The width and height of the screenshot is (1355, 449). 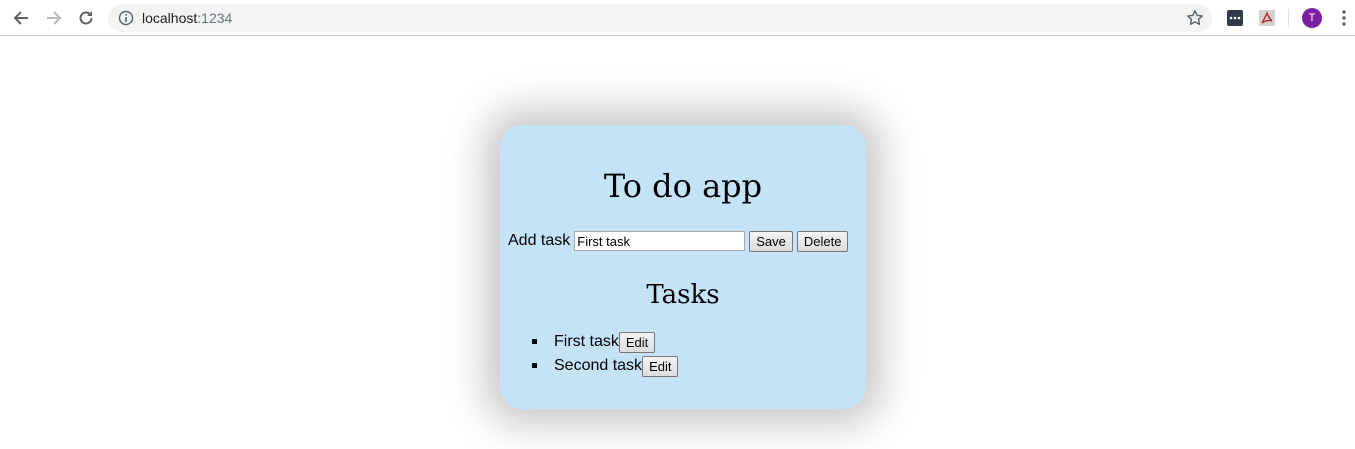 I want to click on address-bar: localhost:1234, so click(x=660, y=18).